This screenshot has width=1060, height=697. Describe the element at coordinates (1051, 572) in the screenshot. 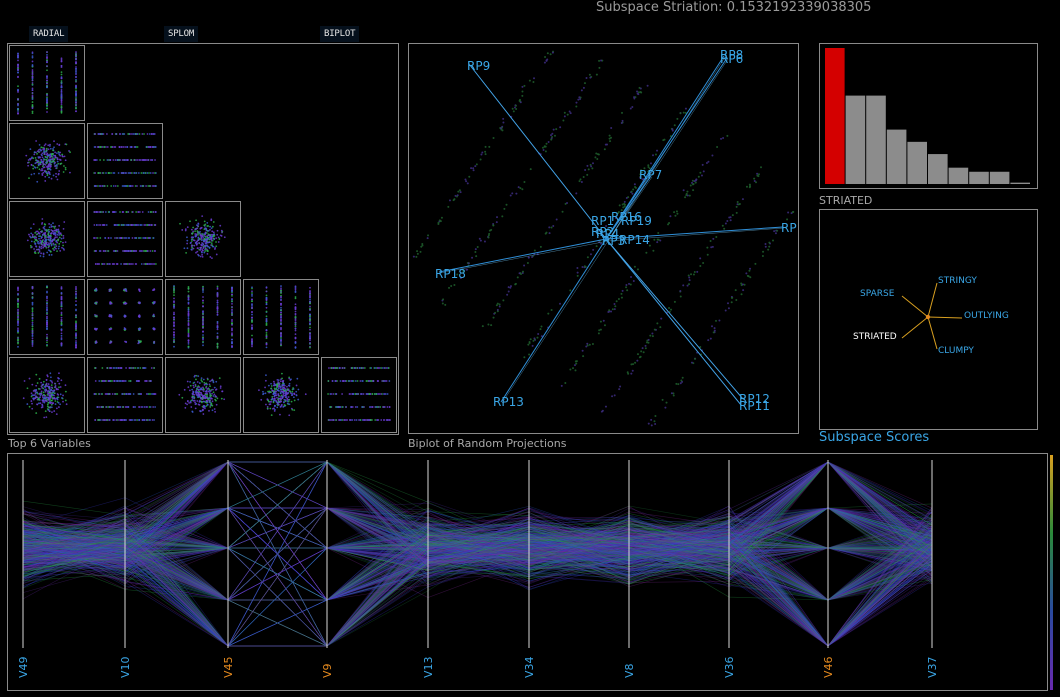

I see `color-scale-bar` at that location.